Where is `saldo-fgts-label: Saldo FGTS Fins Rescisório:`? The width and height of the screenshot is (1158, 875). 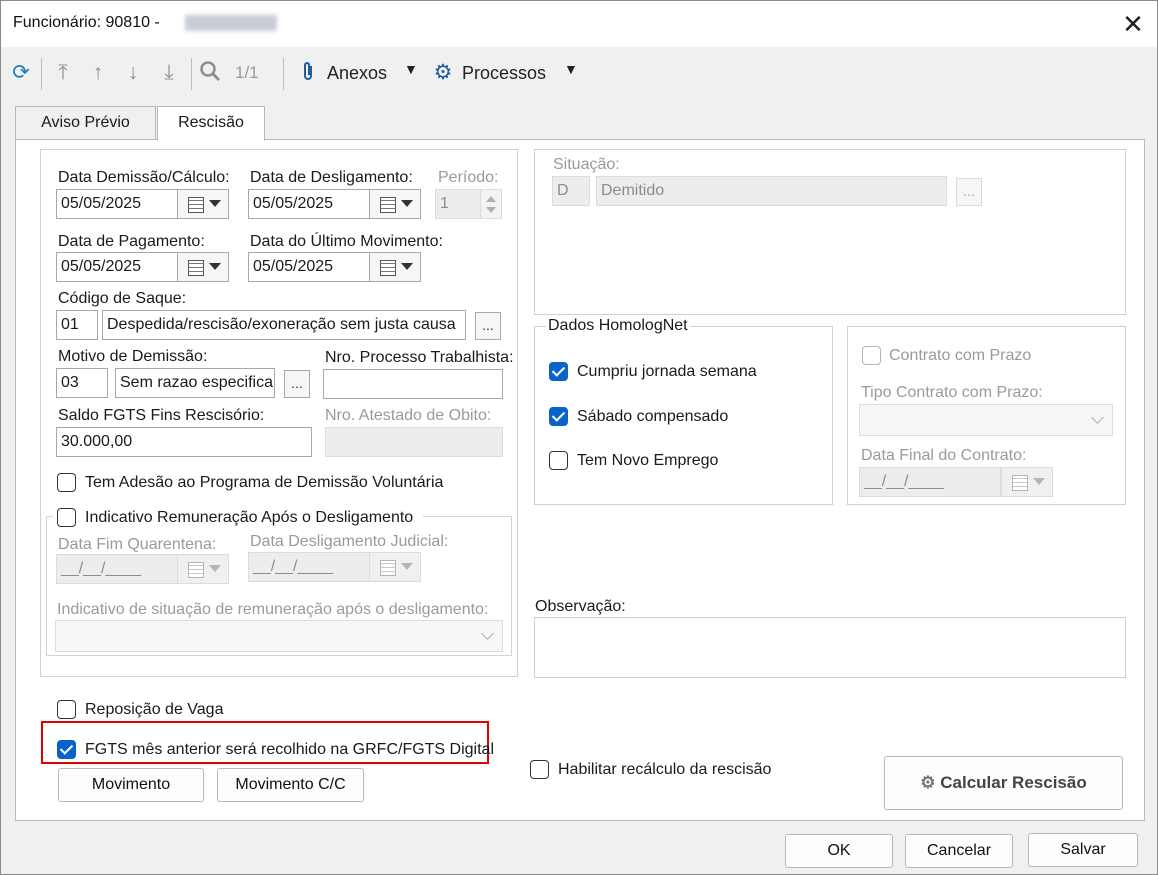 saldo-fgts-label: Saldo FGTS Fins Rescisório: is located at coordinates (161, 415).